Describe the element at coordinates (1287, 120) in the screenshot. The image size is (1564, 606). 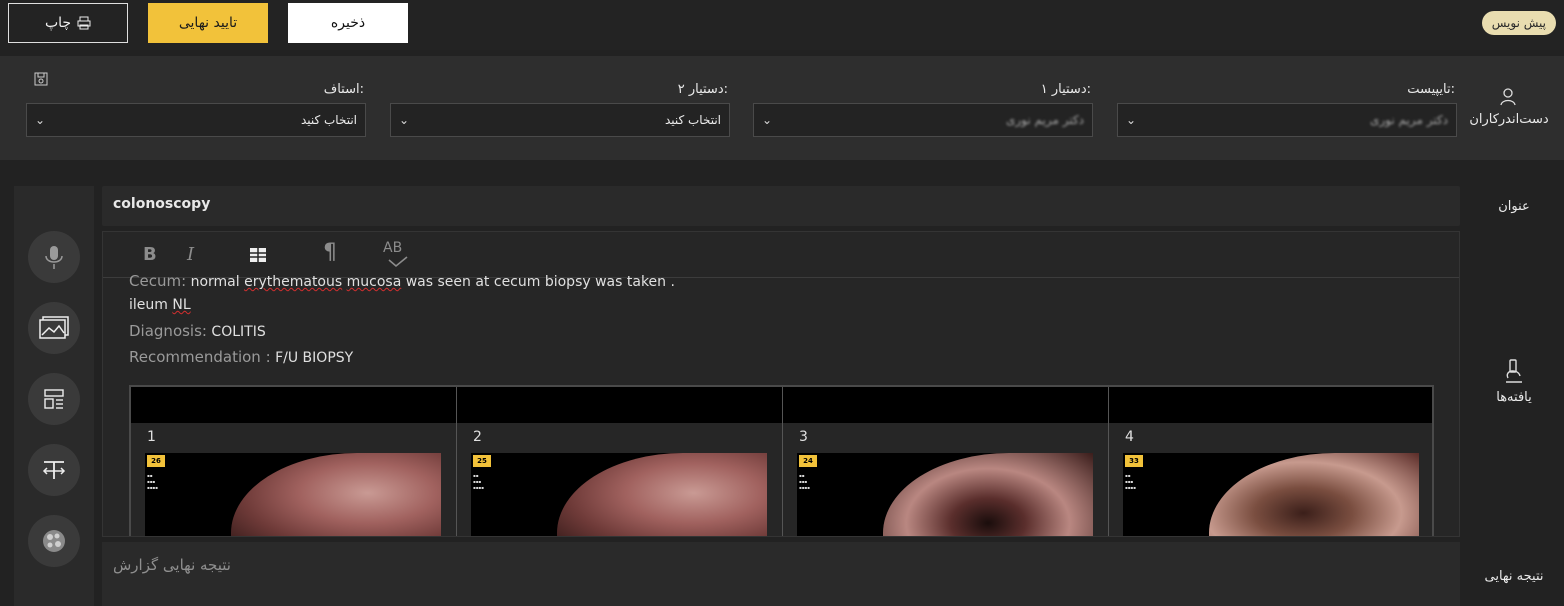
I see `typist-select: ⌄ دکتر مریم نوری` at that location.